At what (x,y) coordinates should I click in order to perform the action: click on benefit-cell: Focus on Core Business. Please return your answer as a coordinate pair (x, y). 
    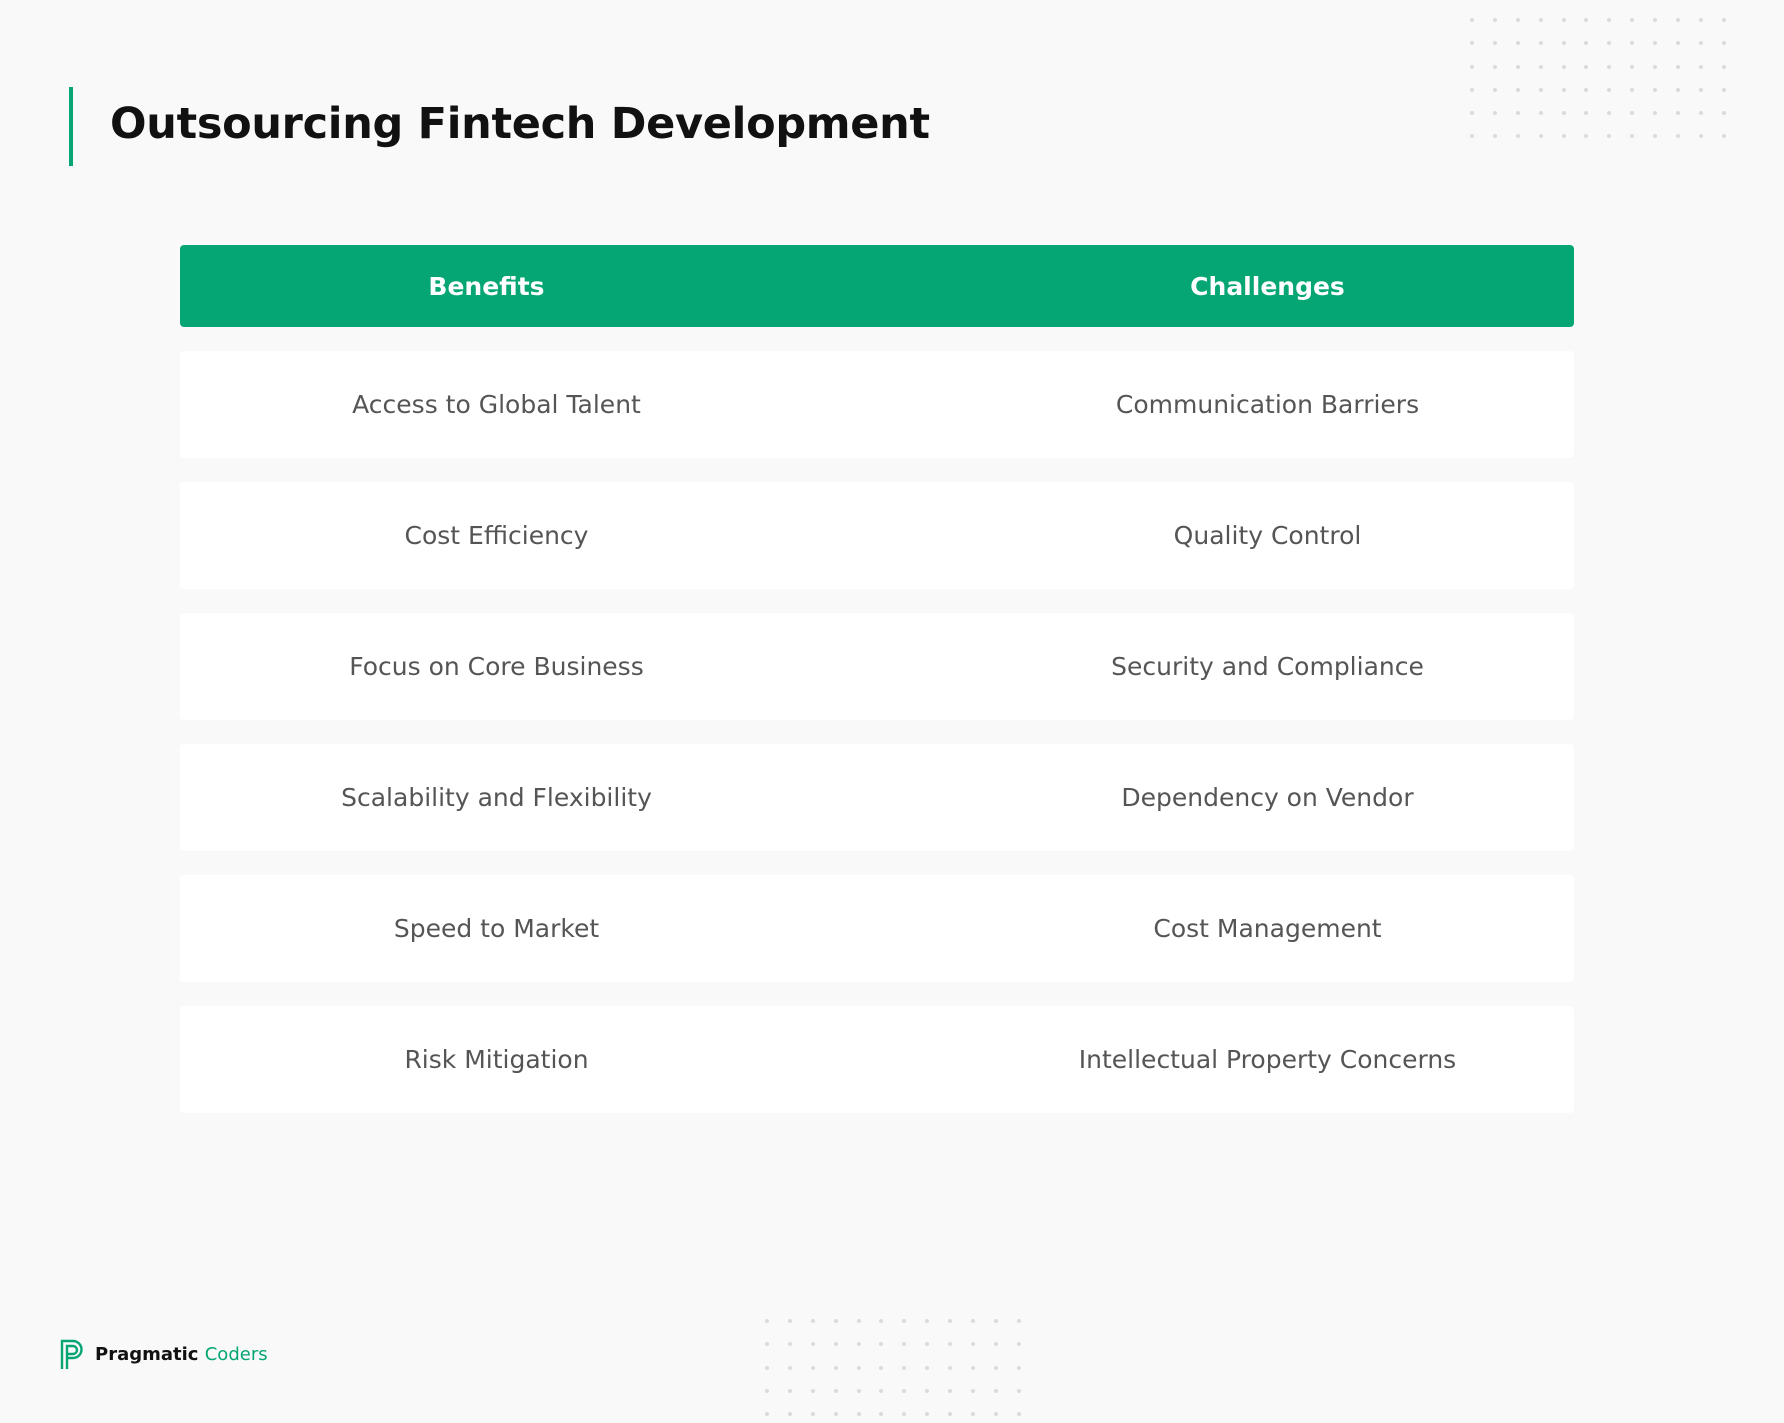
    Looking at the image, I should click on (496, 666).